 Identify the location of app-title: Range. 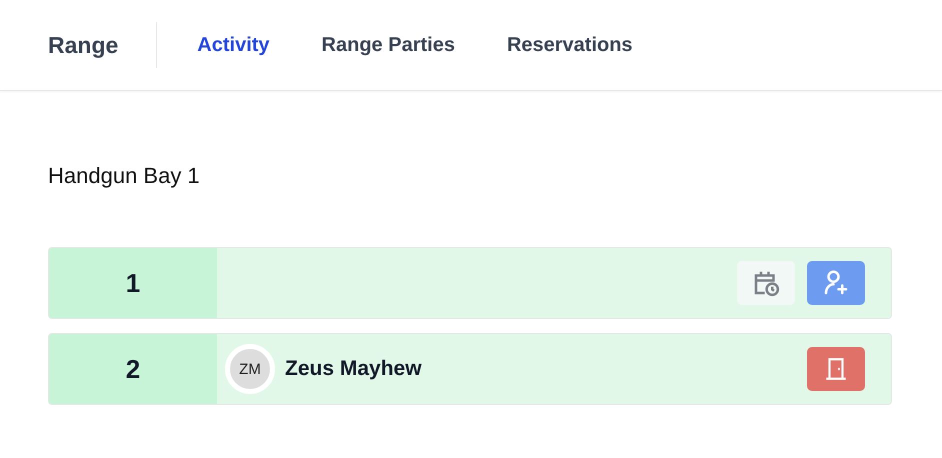
(79, 45).